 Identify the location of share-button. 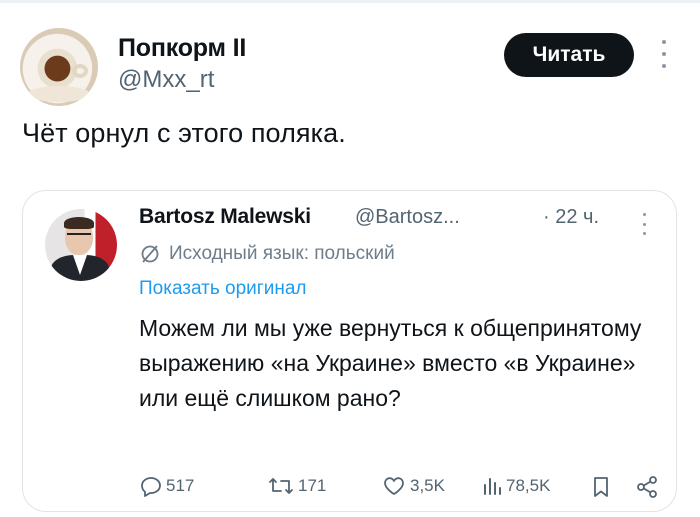
(647, 487).